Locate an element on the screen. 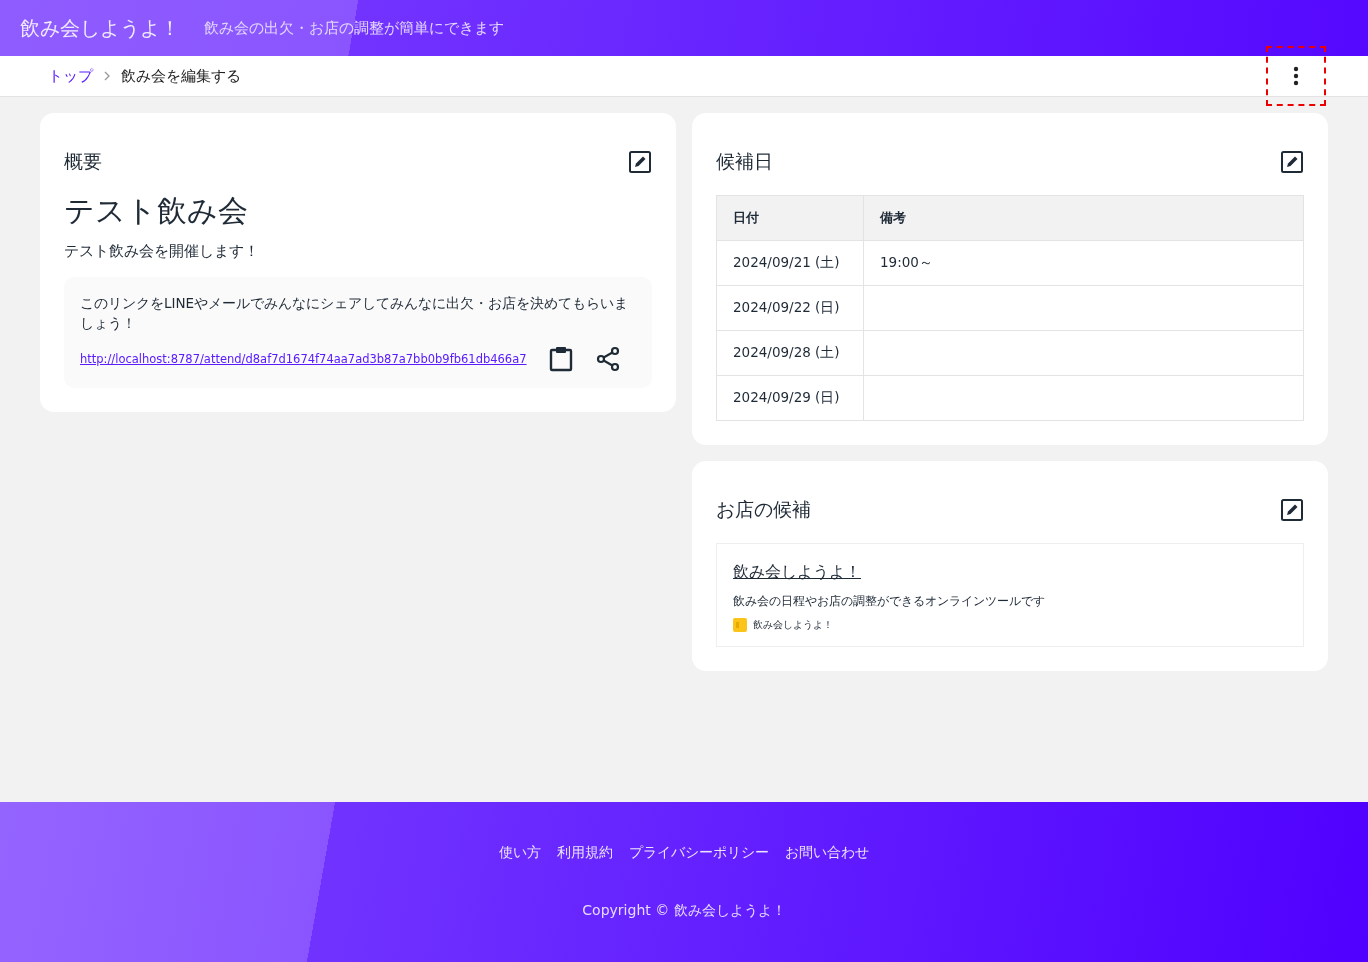 The height and width of the screenshot is (962, 1368). share-note: このリンクをLINEやメールでみんなにシェアしてみんなに出欠・お店を決めてもらいましょう！ is located at coordinates (355, 314).